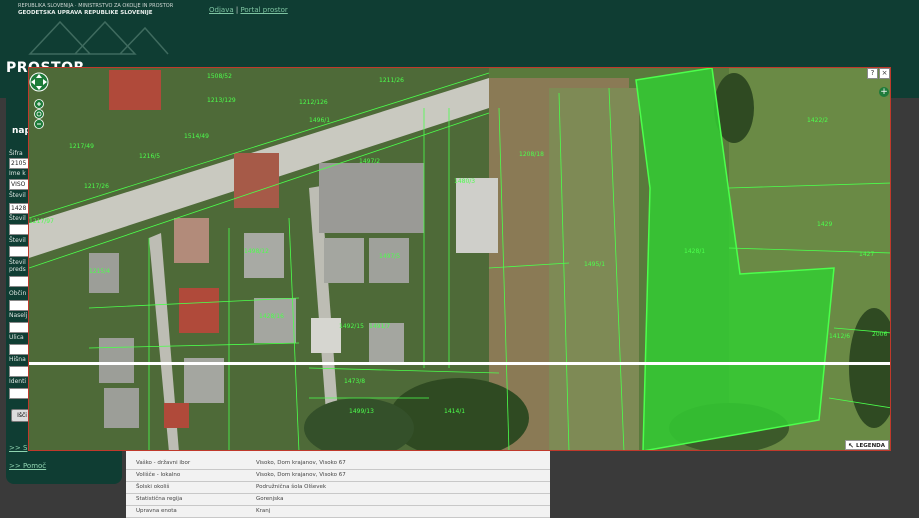 The width and height of the screenshot is (919, 518). What do you see at coordinates (389, 256) in the screenshot?
I see `parcel-label: 1497/5` at bounding box center [389, 256].